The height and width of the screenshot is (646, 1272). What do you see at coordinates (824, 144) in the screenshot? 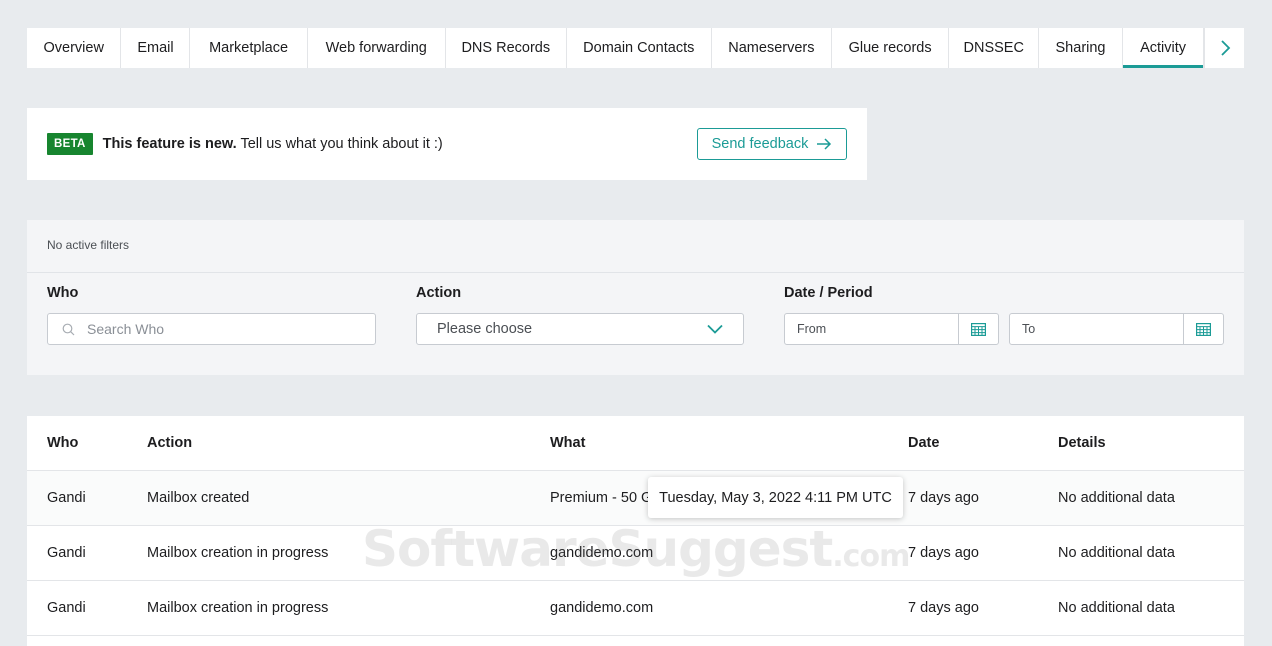
I see `arrow-right-icon` at bounding box center [824, 144].